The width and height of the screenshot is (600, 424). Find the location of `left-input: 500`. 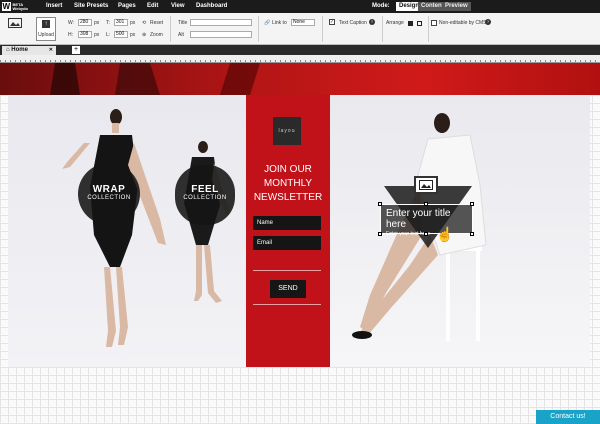

left-input: 500 is located at coordinates (121, 34).